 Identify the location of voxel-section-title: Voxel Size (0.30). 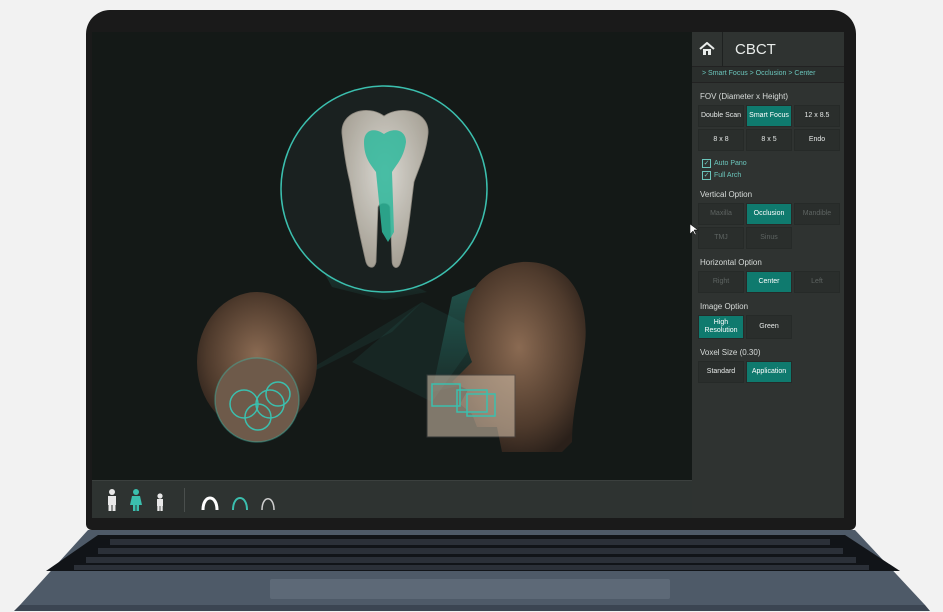
(730, 352).